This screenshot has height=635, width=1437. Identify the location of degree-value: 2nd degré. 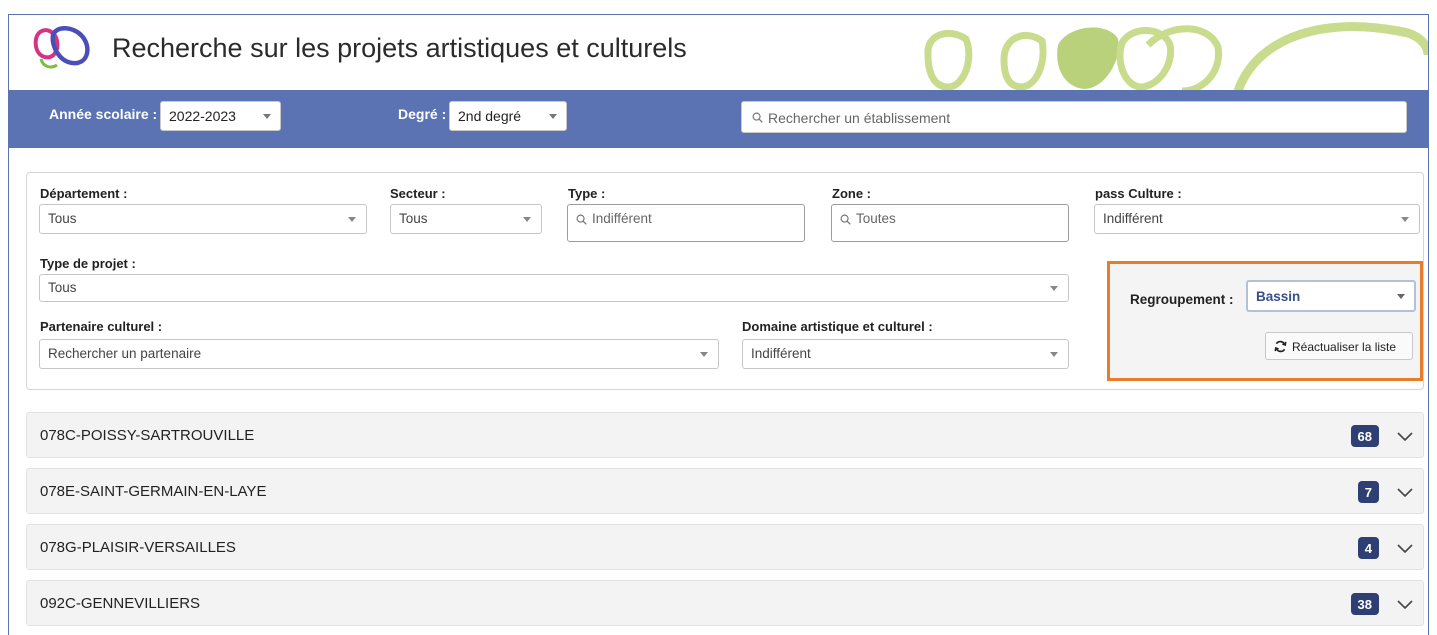
(490, 116).